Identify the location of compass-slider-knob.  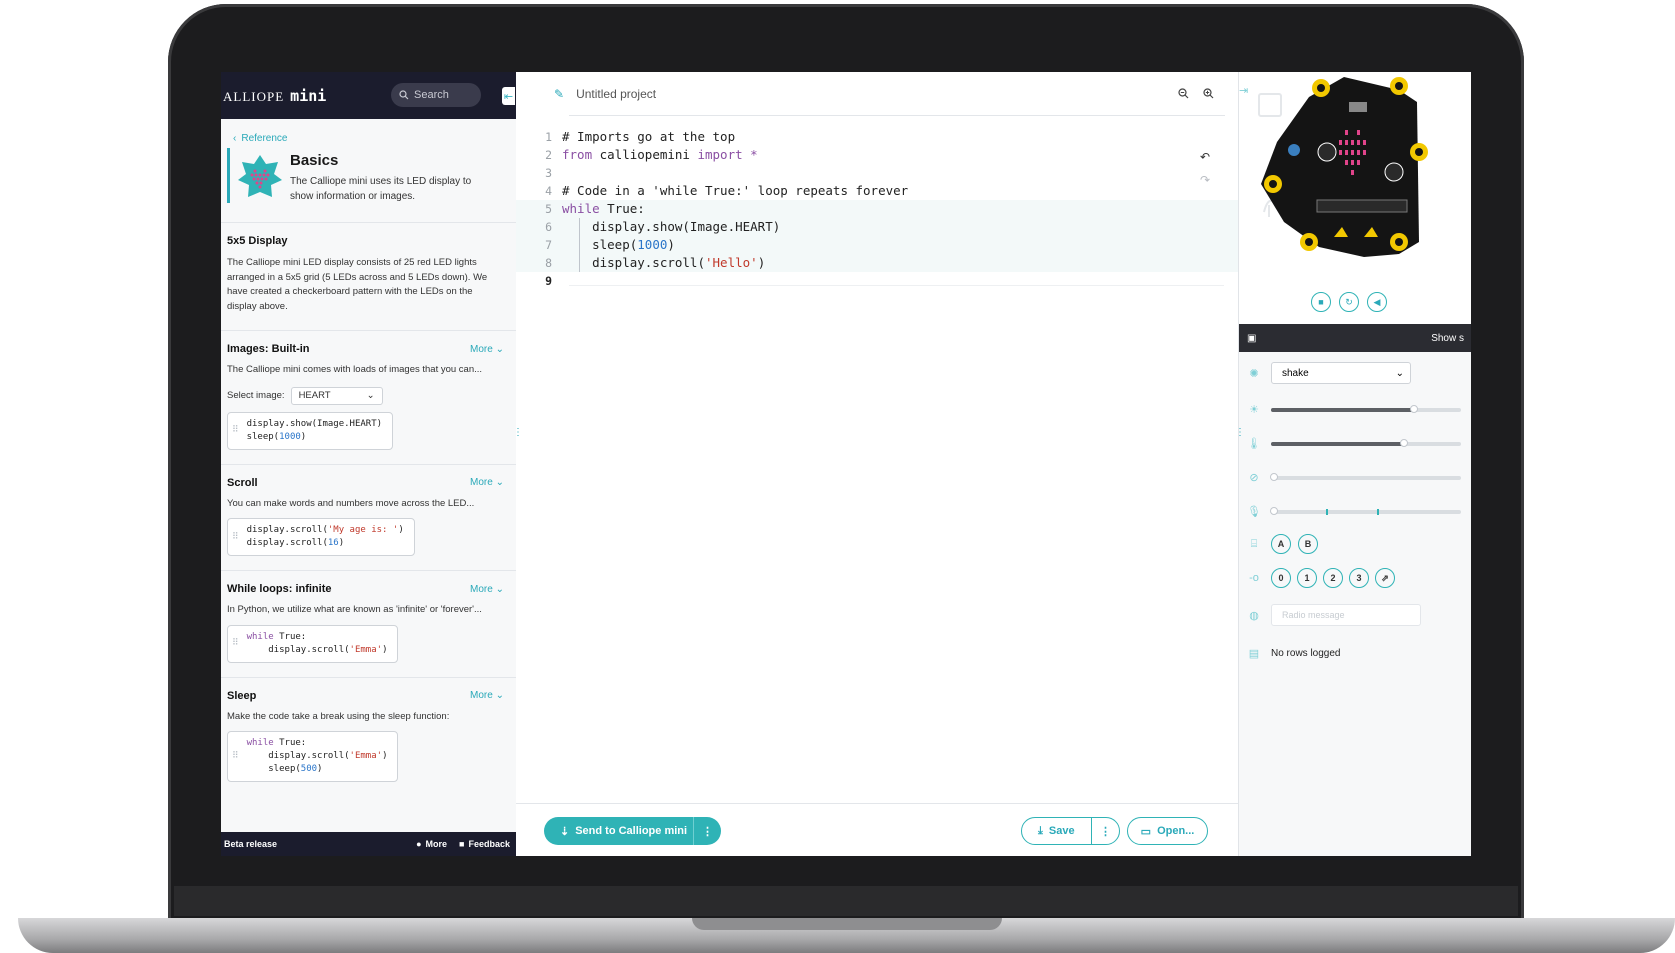
(1274, 476).